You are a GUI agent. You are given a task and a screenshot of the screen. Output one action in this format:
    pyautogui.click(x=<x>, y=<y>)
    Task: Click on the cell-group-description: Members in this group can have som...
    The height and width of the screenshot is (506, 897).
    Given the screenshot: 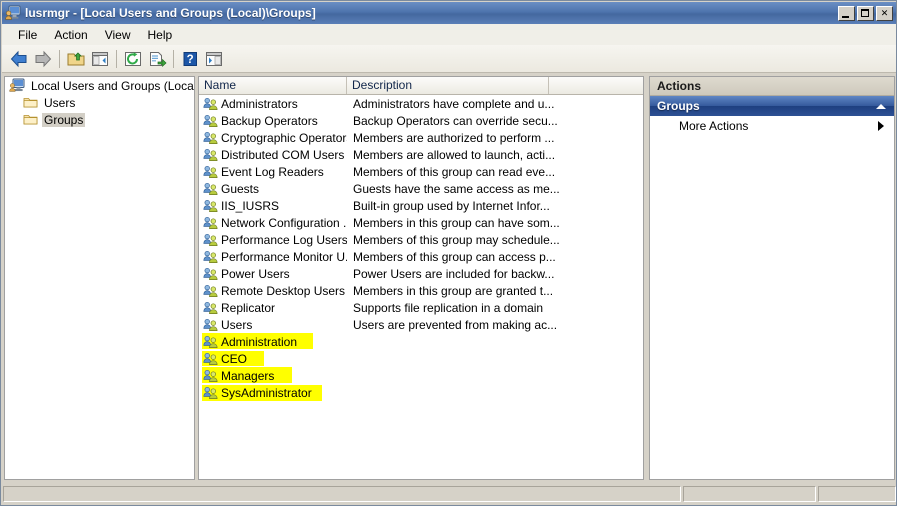 What is the action you would take?
    pyautogui.click(x=456, y=222)
    